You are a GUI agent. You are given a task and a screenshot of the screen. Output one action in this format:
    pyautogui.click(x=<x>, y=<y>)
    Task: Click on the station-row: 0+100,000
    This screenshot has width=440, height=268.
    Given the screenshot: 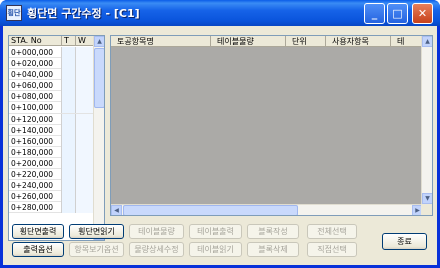 What is the action you would take?
    pyautogui.click(x=51, y=108)
    